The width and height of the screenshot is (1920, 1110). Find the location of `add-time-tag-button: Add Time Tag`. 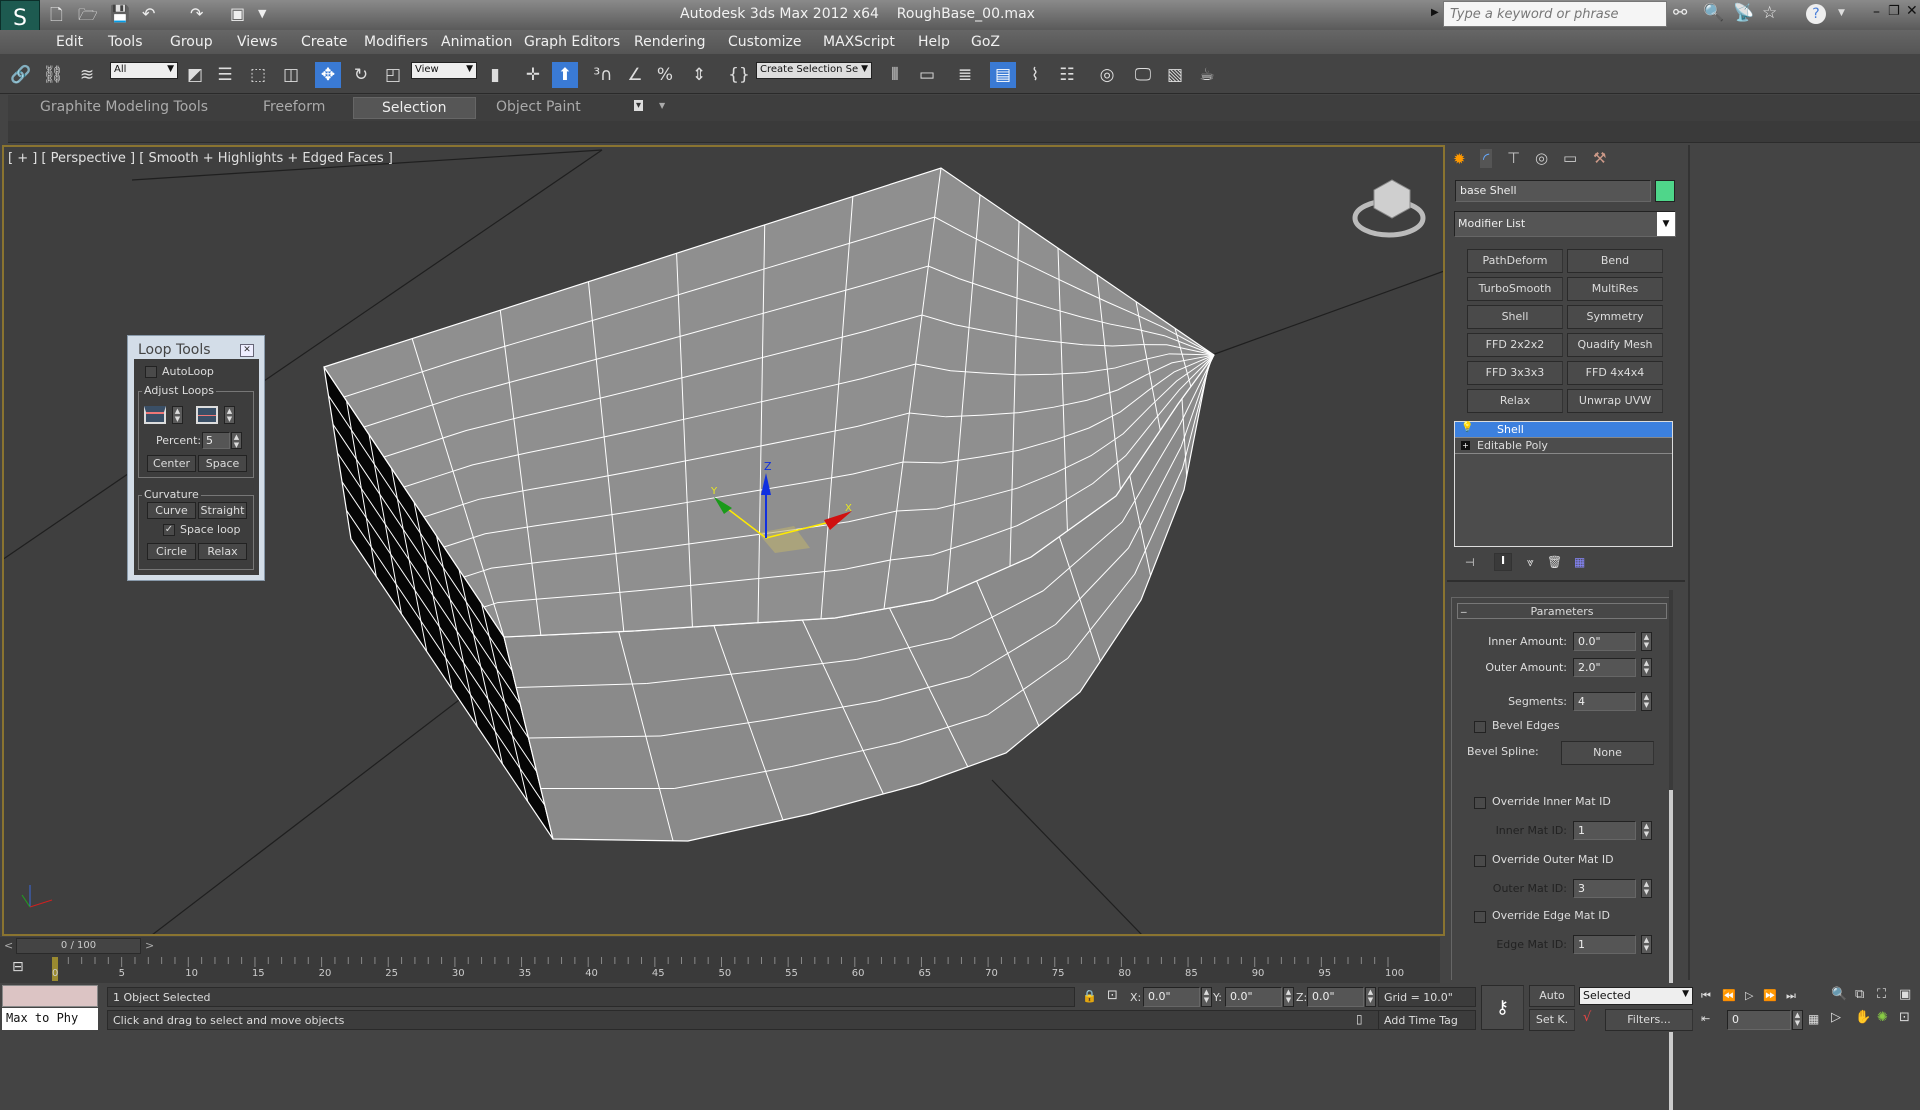

add-time-tag-button: Add Time Tag is located at coordinates (1427, 1020).